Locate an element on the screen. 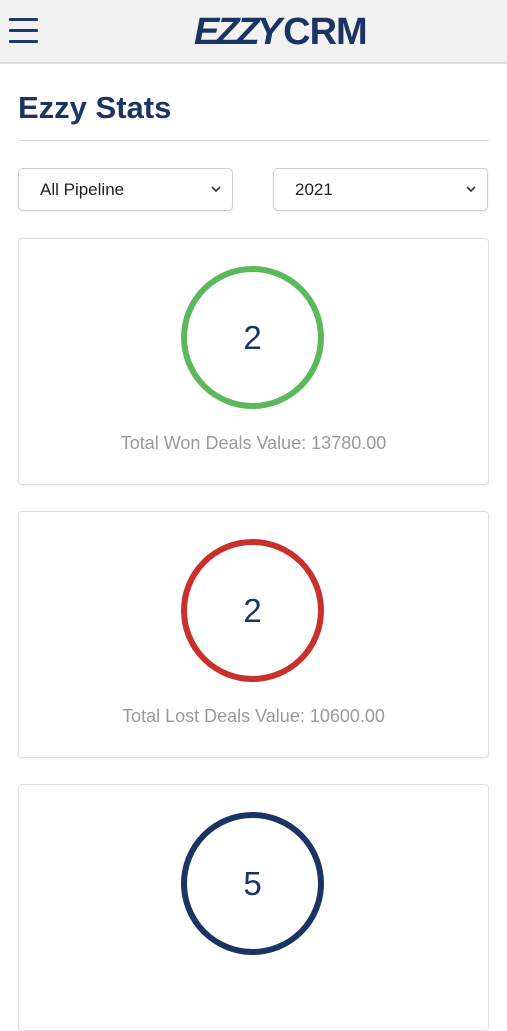 This screenshot has width=507, height=1031. won-deals-count: 2 is located at coordinates (252, 337).